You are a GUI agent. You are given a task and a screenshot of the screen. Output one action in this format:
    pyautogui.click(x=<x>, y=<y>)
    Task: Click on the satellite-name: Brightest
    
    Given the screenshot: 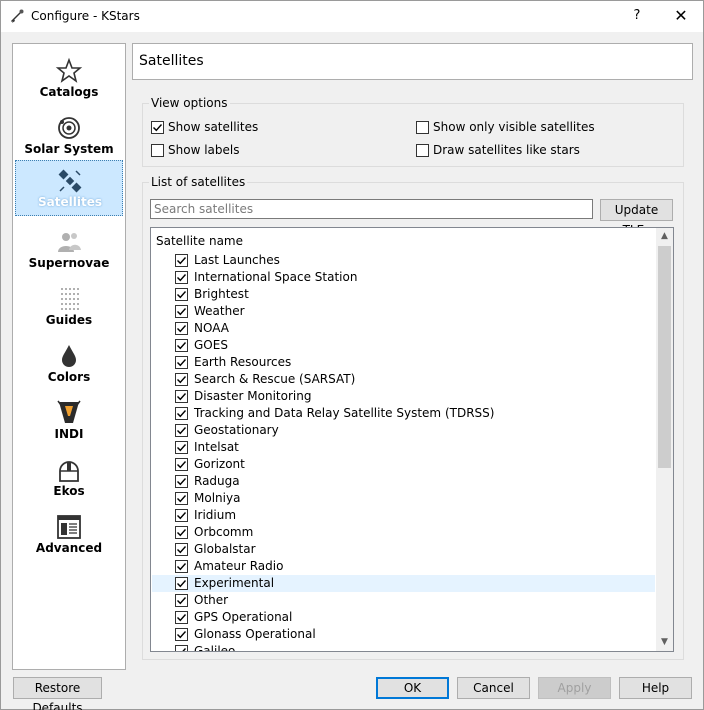 What is the action you would take?
    pyautogui.click(x=221, y=294)
    